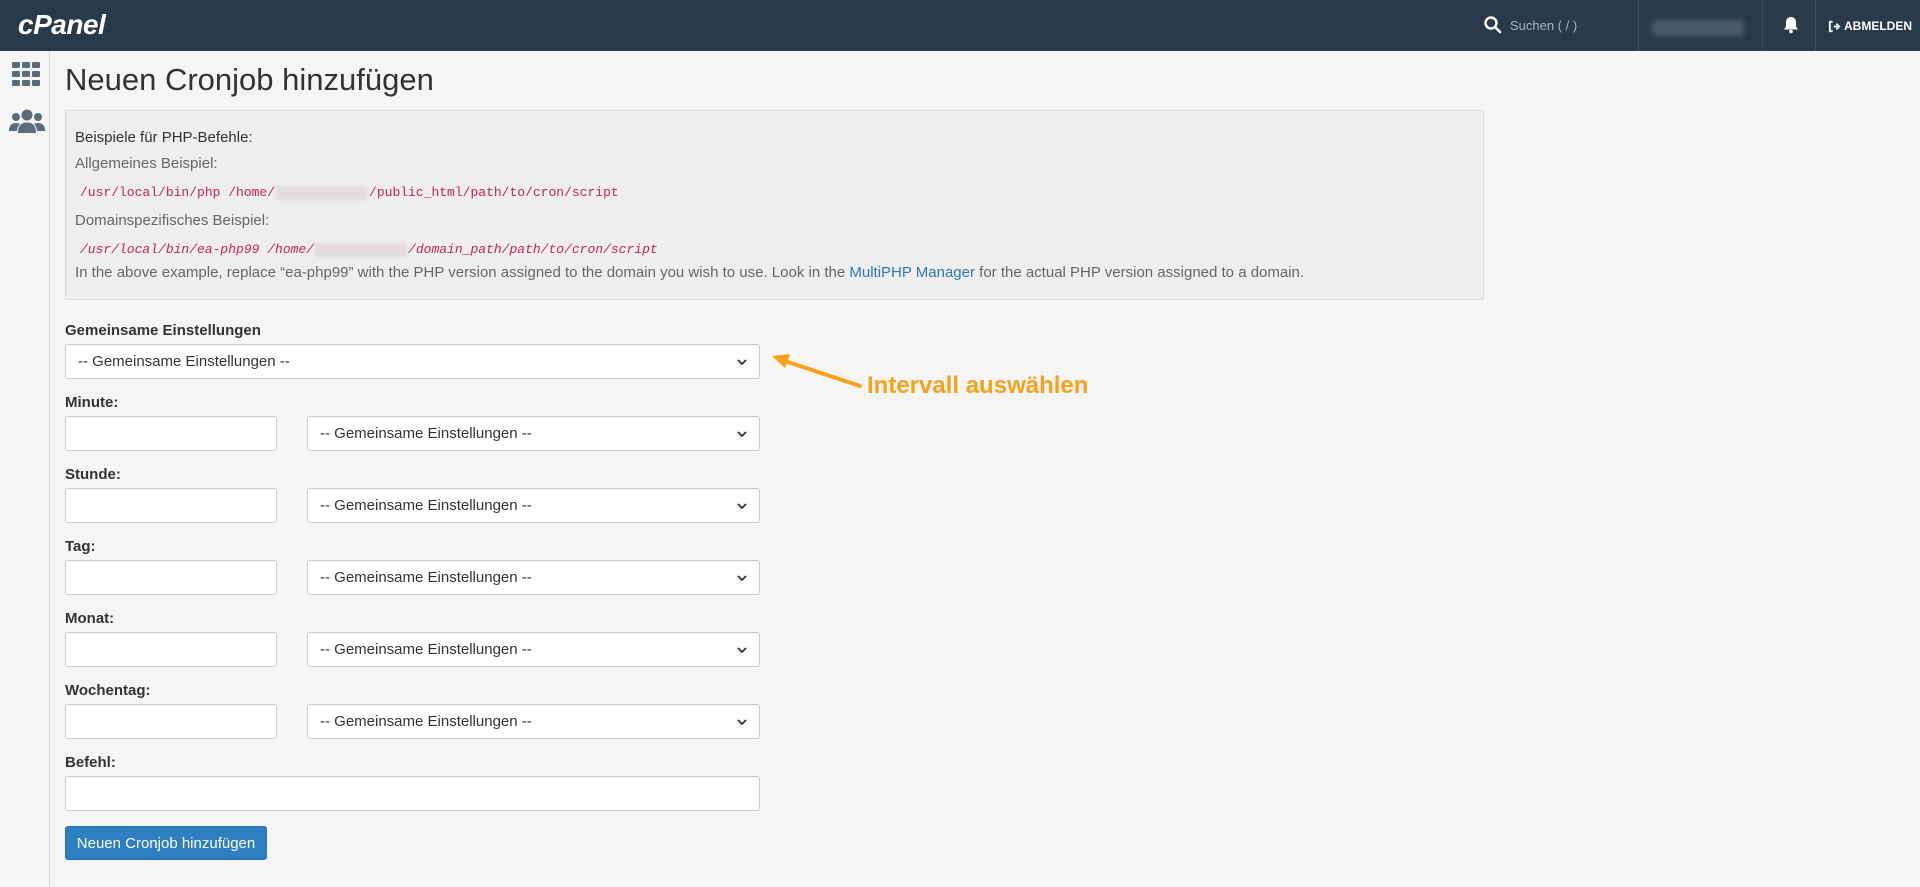  Describe the element at coordinates (163, 330) in the screenshot. I see `common-settings-label: Gemeinsame Einstellungen` at that location.